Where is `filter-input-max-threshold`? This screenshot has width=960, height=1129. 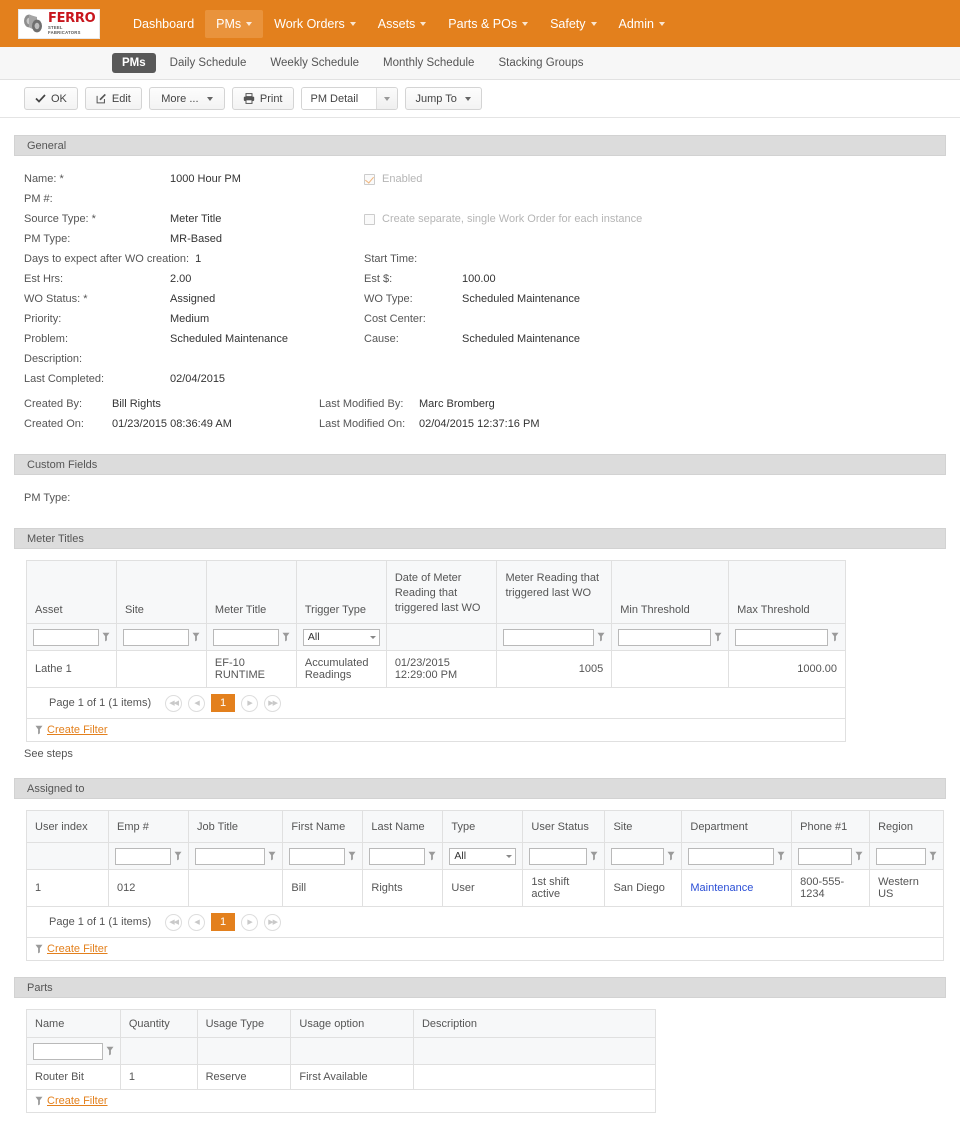 filter-input-max-threshold is located at coordinates (781, 637).